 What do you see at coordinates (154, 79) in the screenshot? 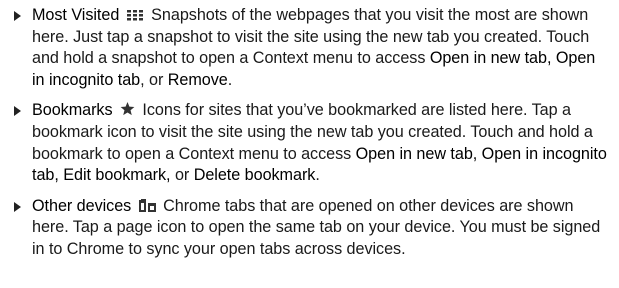
I see `separator-or: , or` at bounding box center [154, 79].